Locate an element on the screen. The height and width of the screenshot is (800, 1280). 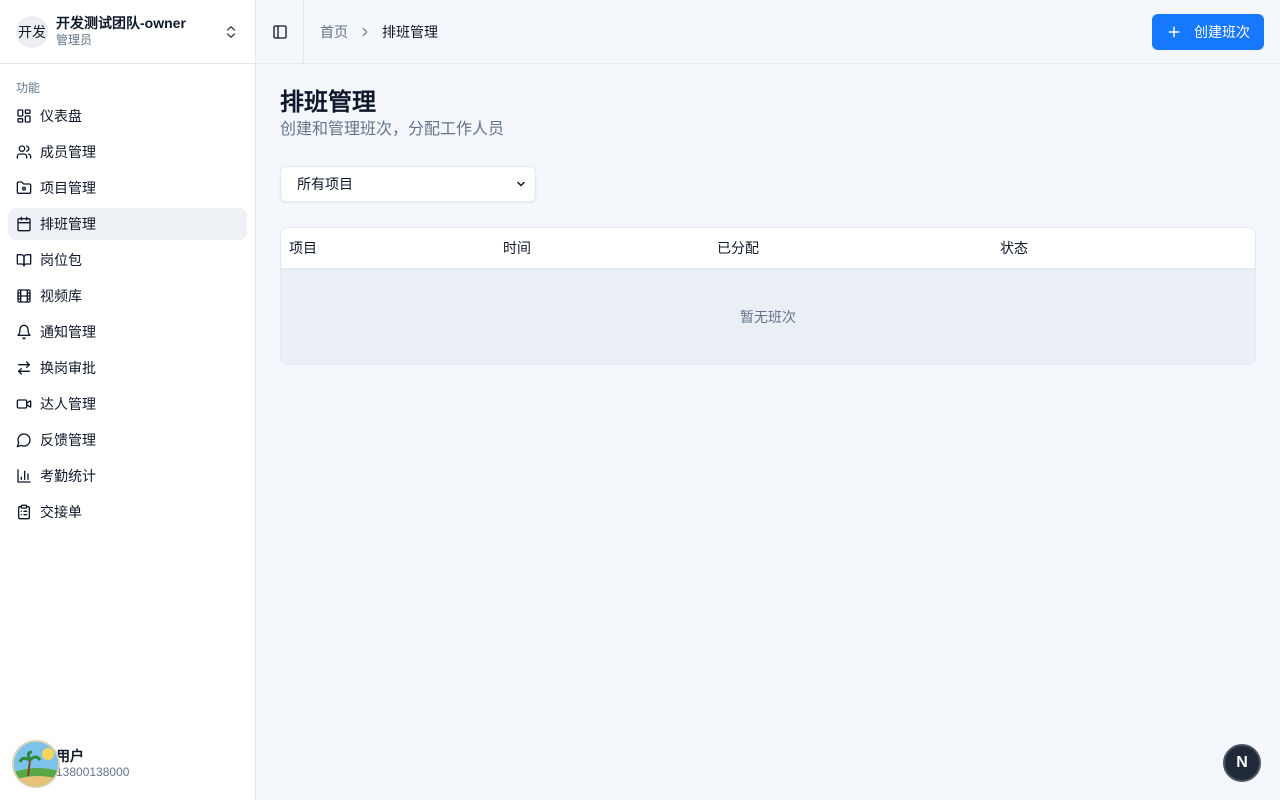
users-icon is located at coordinates (24, 152).